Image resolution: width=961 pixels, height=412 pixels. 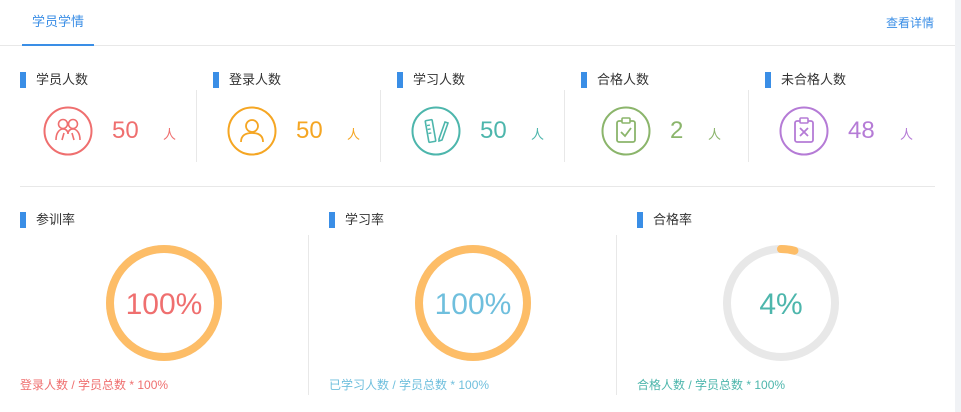 I want to click on section-divider, so click(x=477, y=186).